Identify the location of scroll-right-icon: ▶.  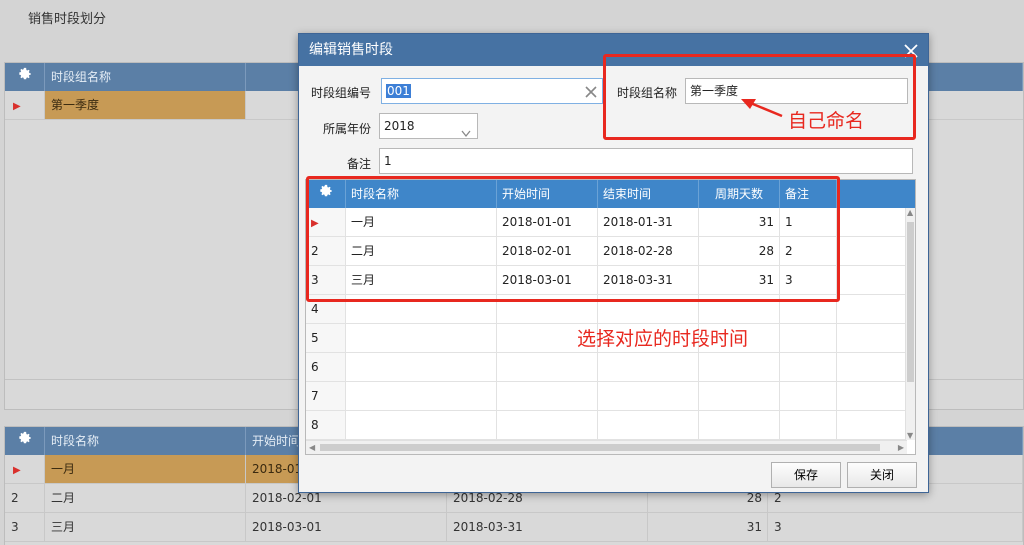
(901, 447).